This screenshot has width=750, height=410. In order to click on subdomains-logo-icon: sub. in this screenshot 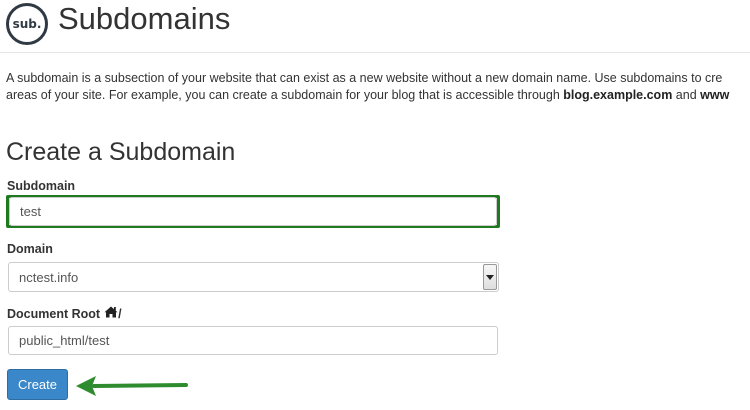, I will do `click(27, 24)`.